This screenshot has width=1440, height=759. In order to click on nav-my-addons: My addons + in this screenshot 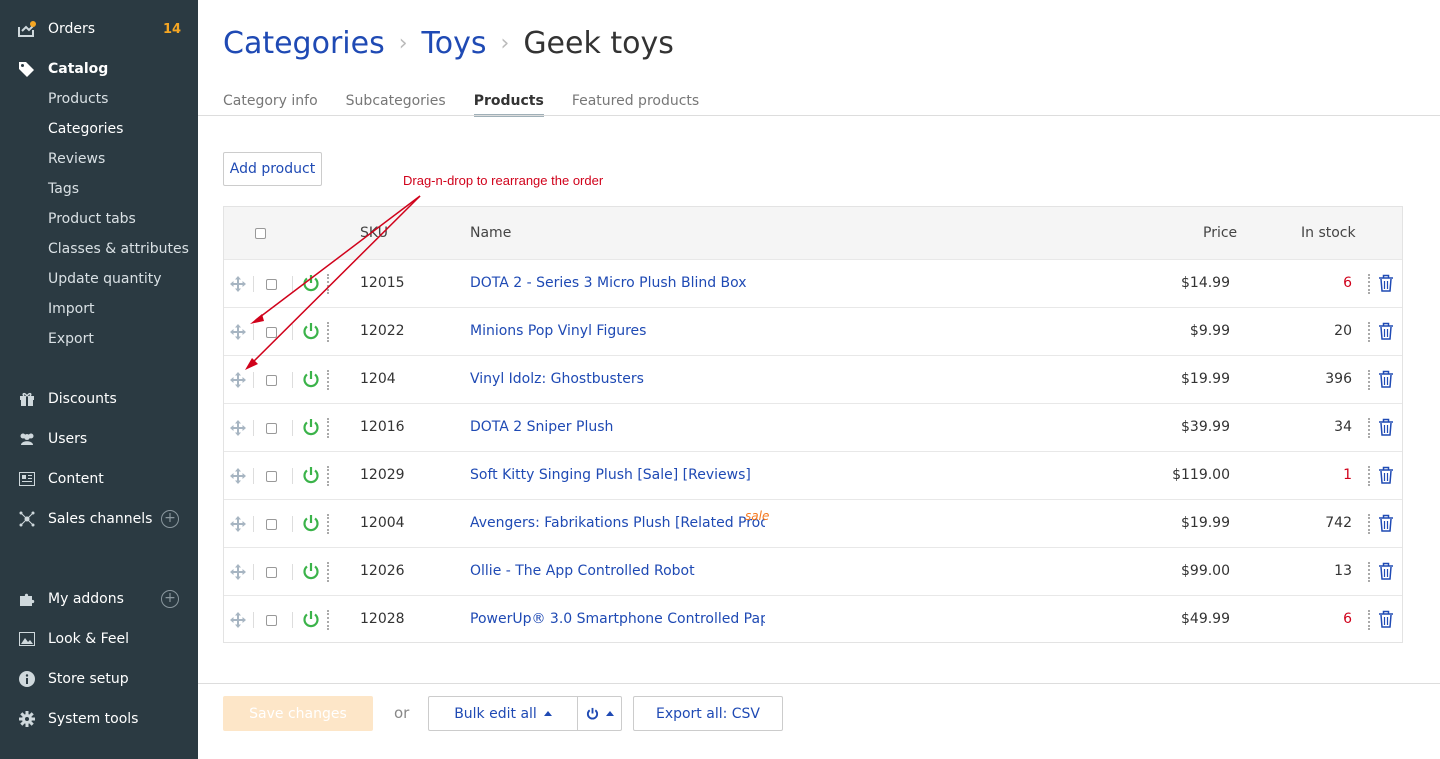, I will do `click(99, 599)`.